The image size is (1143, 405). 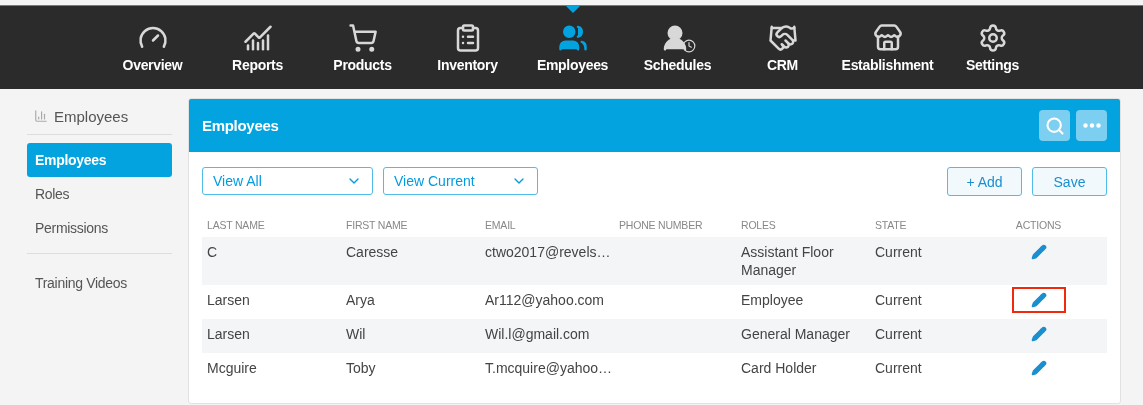 I want to click on nav-tab: Schedules, so click(x=677, y=47).